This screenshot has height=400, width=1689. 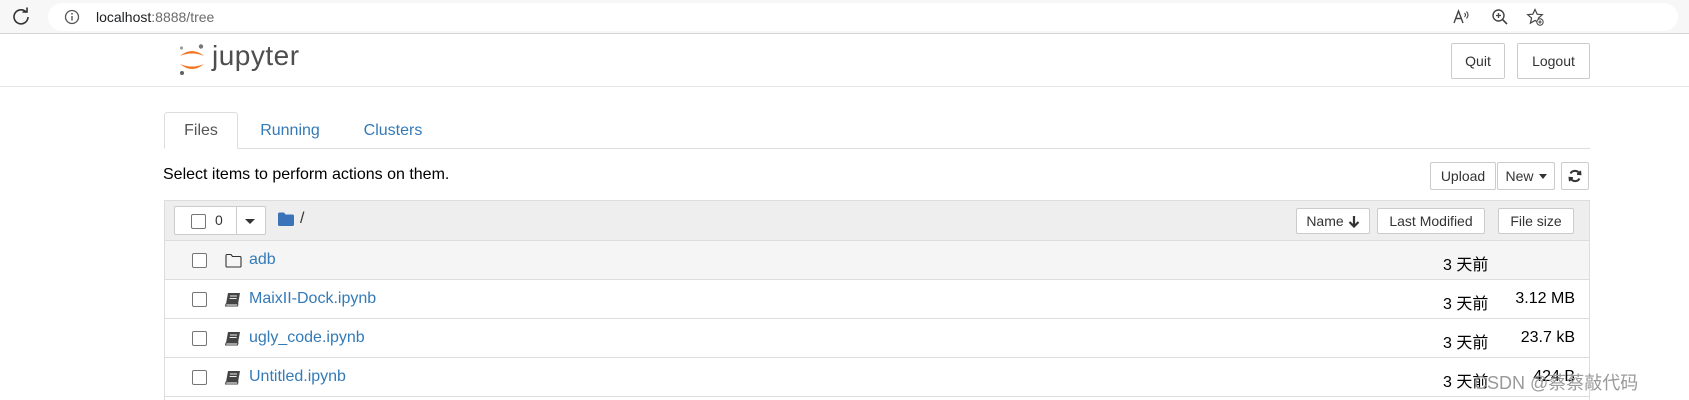 What do you see at coordinates (256, 56) in the screenshot?
I see `jupyter-logo-text: jupyter` at bounding box center [256, 56].